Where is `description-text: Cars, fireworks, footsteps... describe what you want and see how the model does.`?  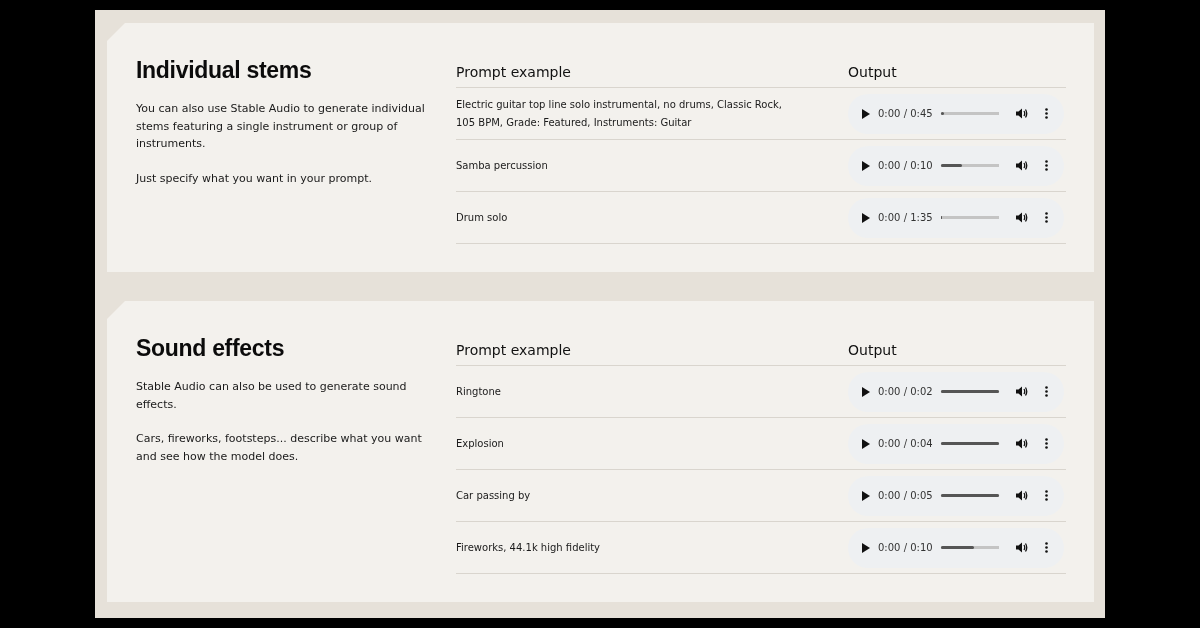
description-text: Cars, fireworks, footsteps... describe what you want and see how the model does. is located at coordinates (279, 448).